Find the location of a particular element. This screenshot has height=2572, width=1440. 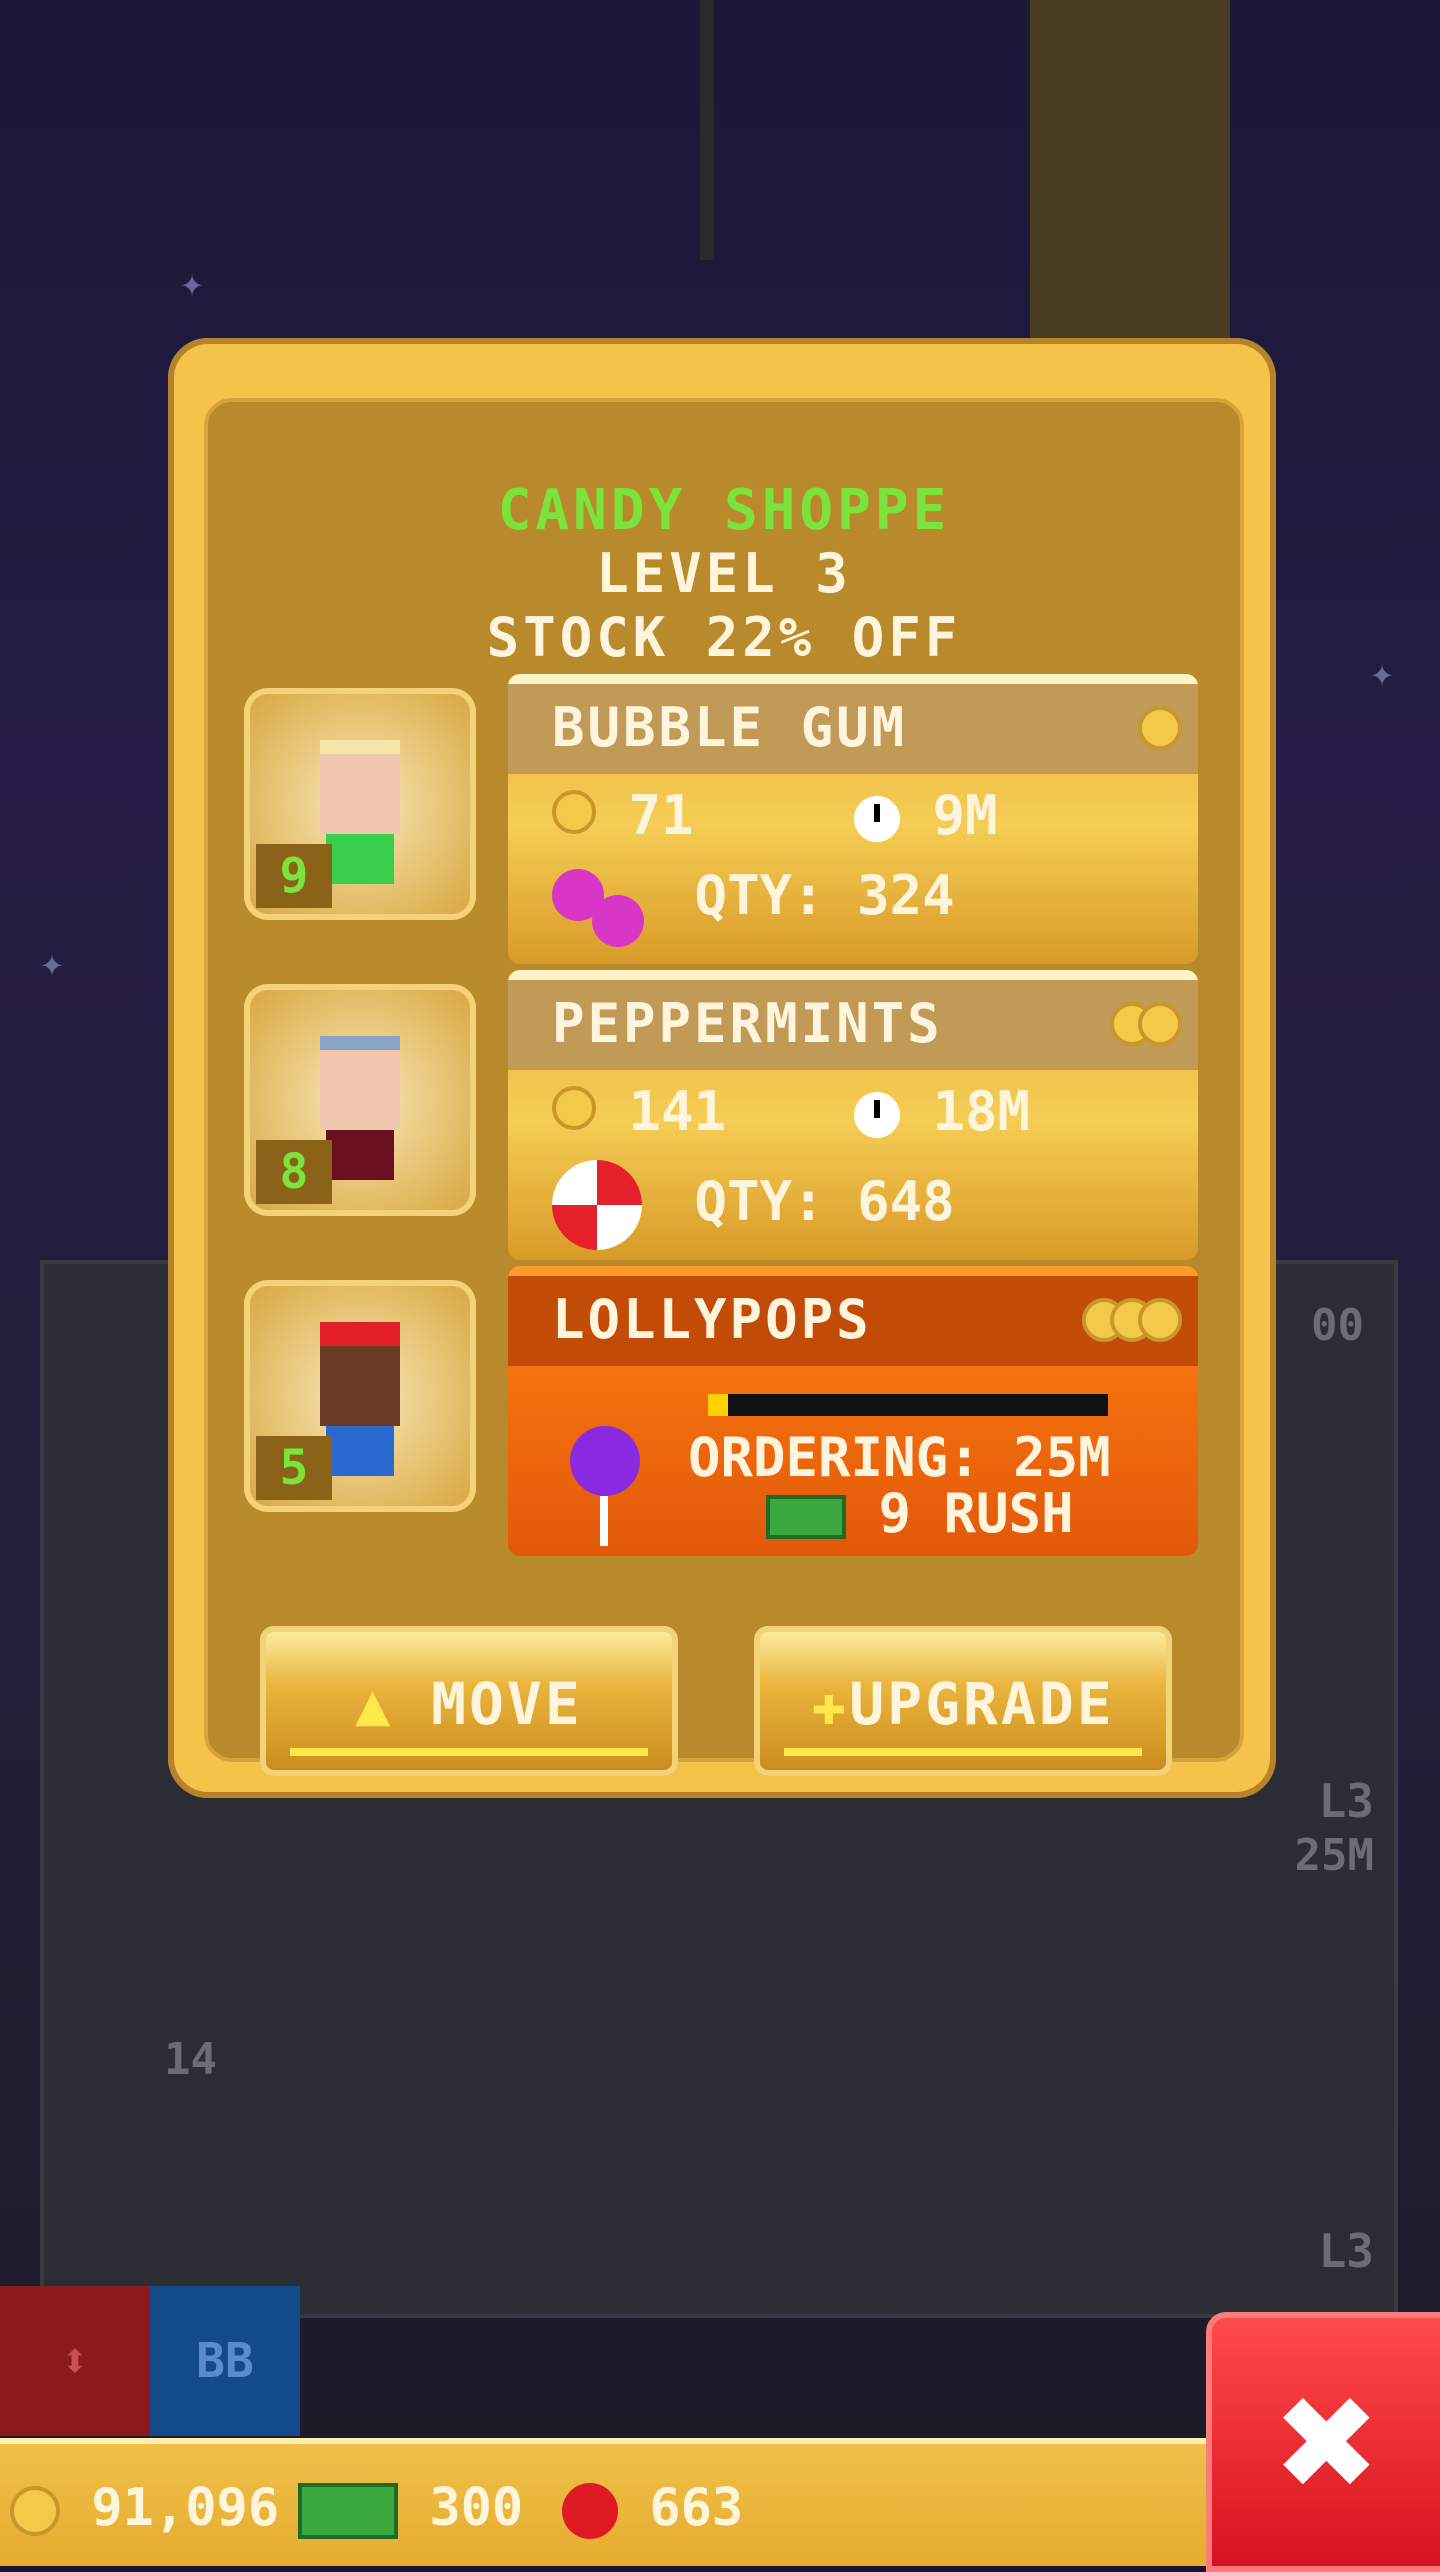

price-stat: 71 is located at coordinates (623, 815).